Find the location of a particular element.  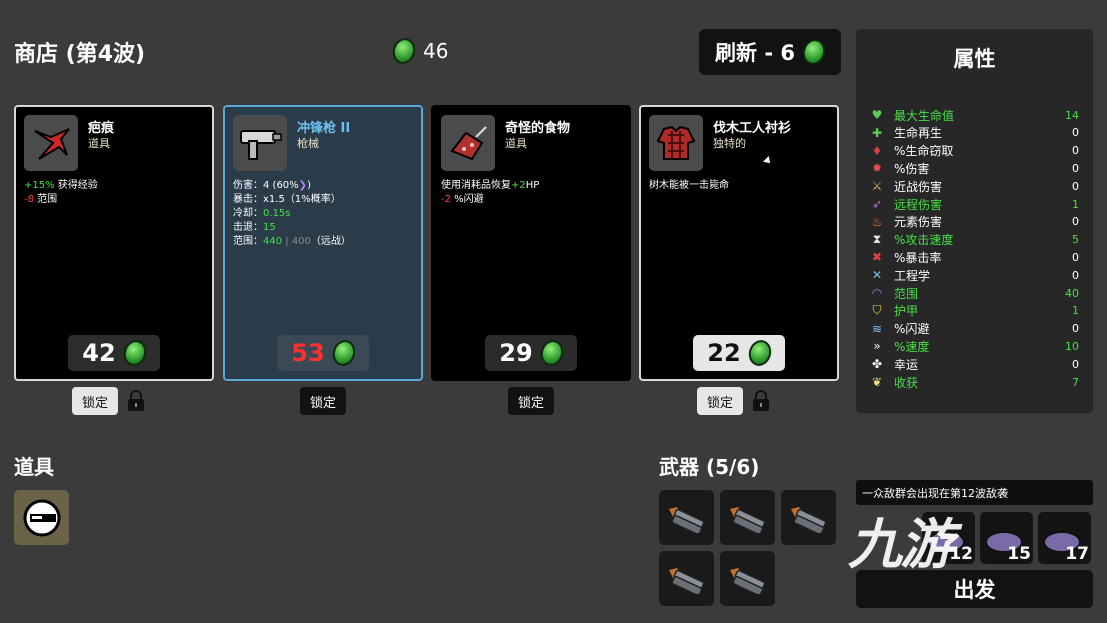

watermark-logo: 九游 is located at coordinates (901, 544).